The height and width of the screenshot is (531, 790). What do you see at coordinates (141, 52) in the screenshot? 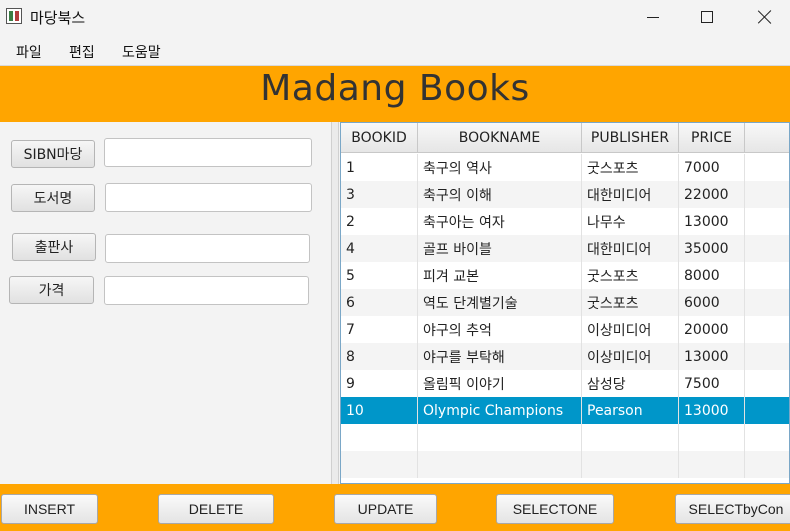
I see `menu-help: 도움말` at bounding box center [141, 52].